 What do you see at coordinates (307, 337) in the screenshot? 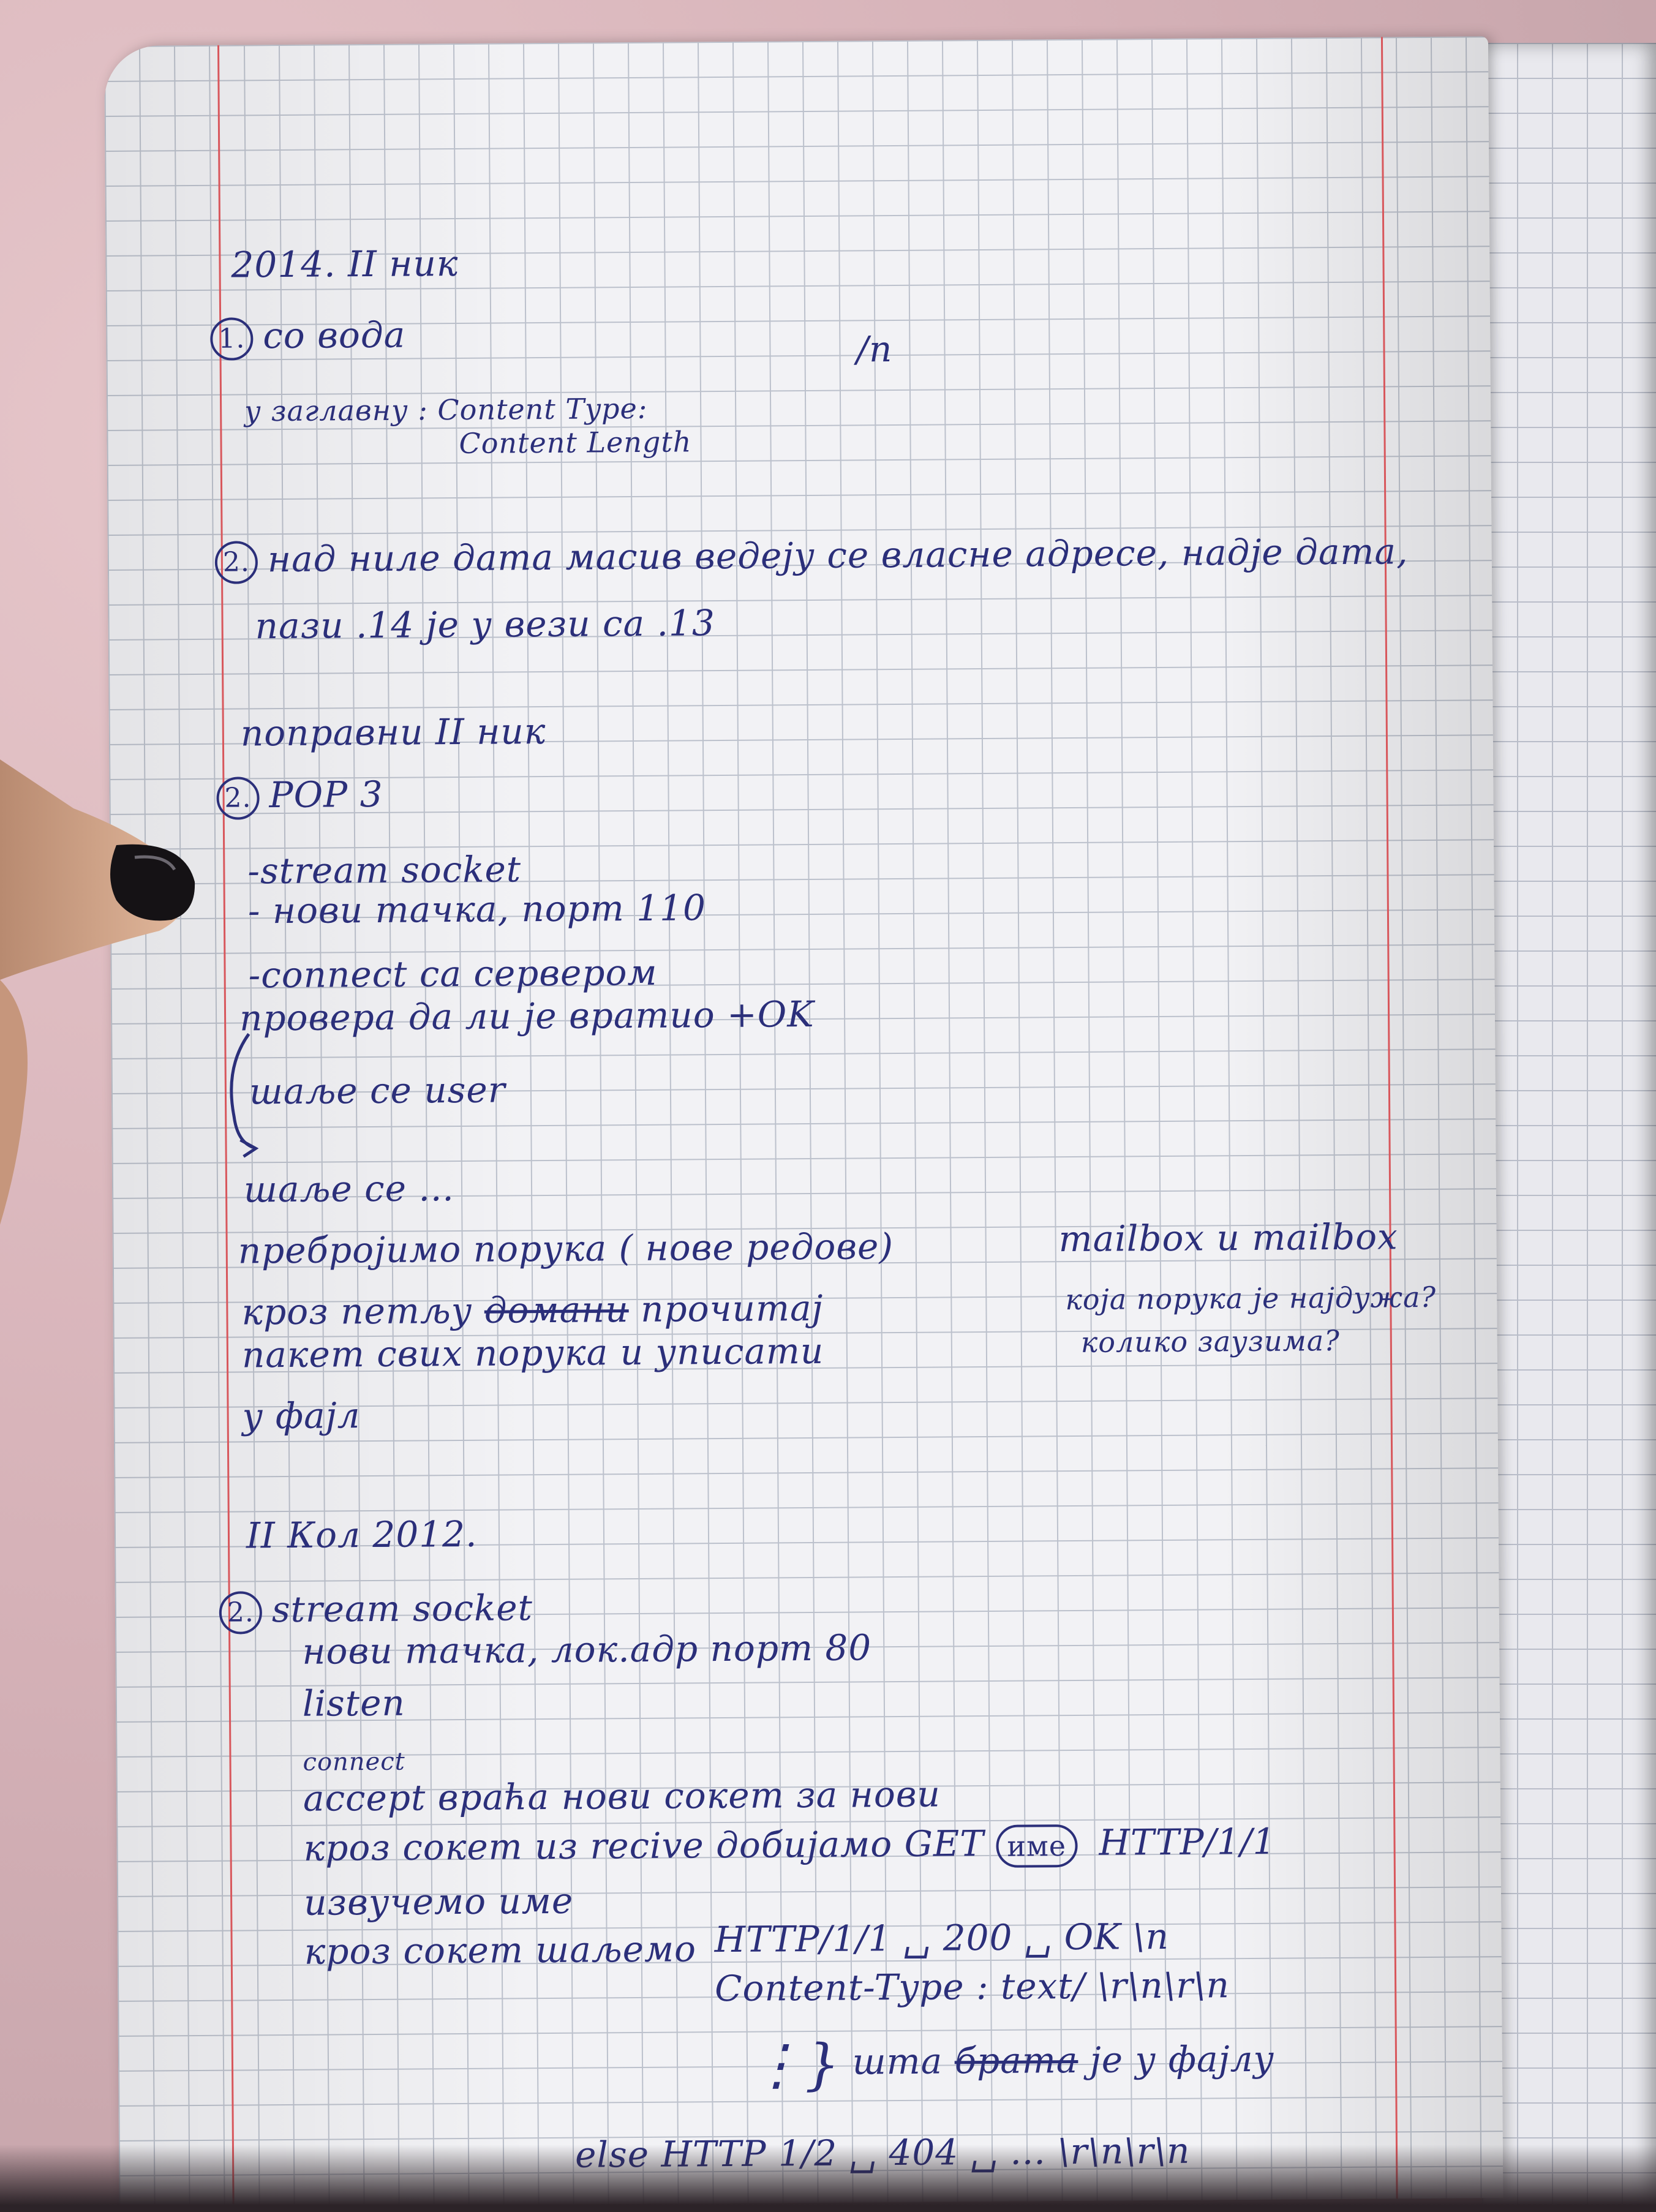
I see `note-line: 1. со вода` at bounding box center [307, 337].